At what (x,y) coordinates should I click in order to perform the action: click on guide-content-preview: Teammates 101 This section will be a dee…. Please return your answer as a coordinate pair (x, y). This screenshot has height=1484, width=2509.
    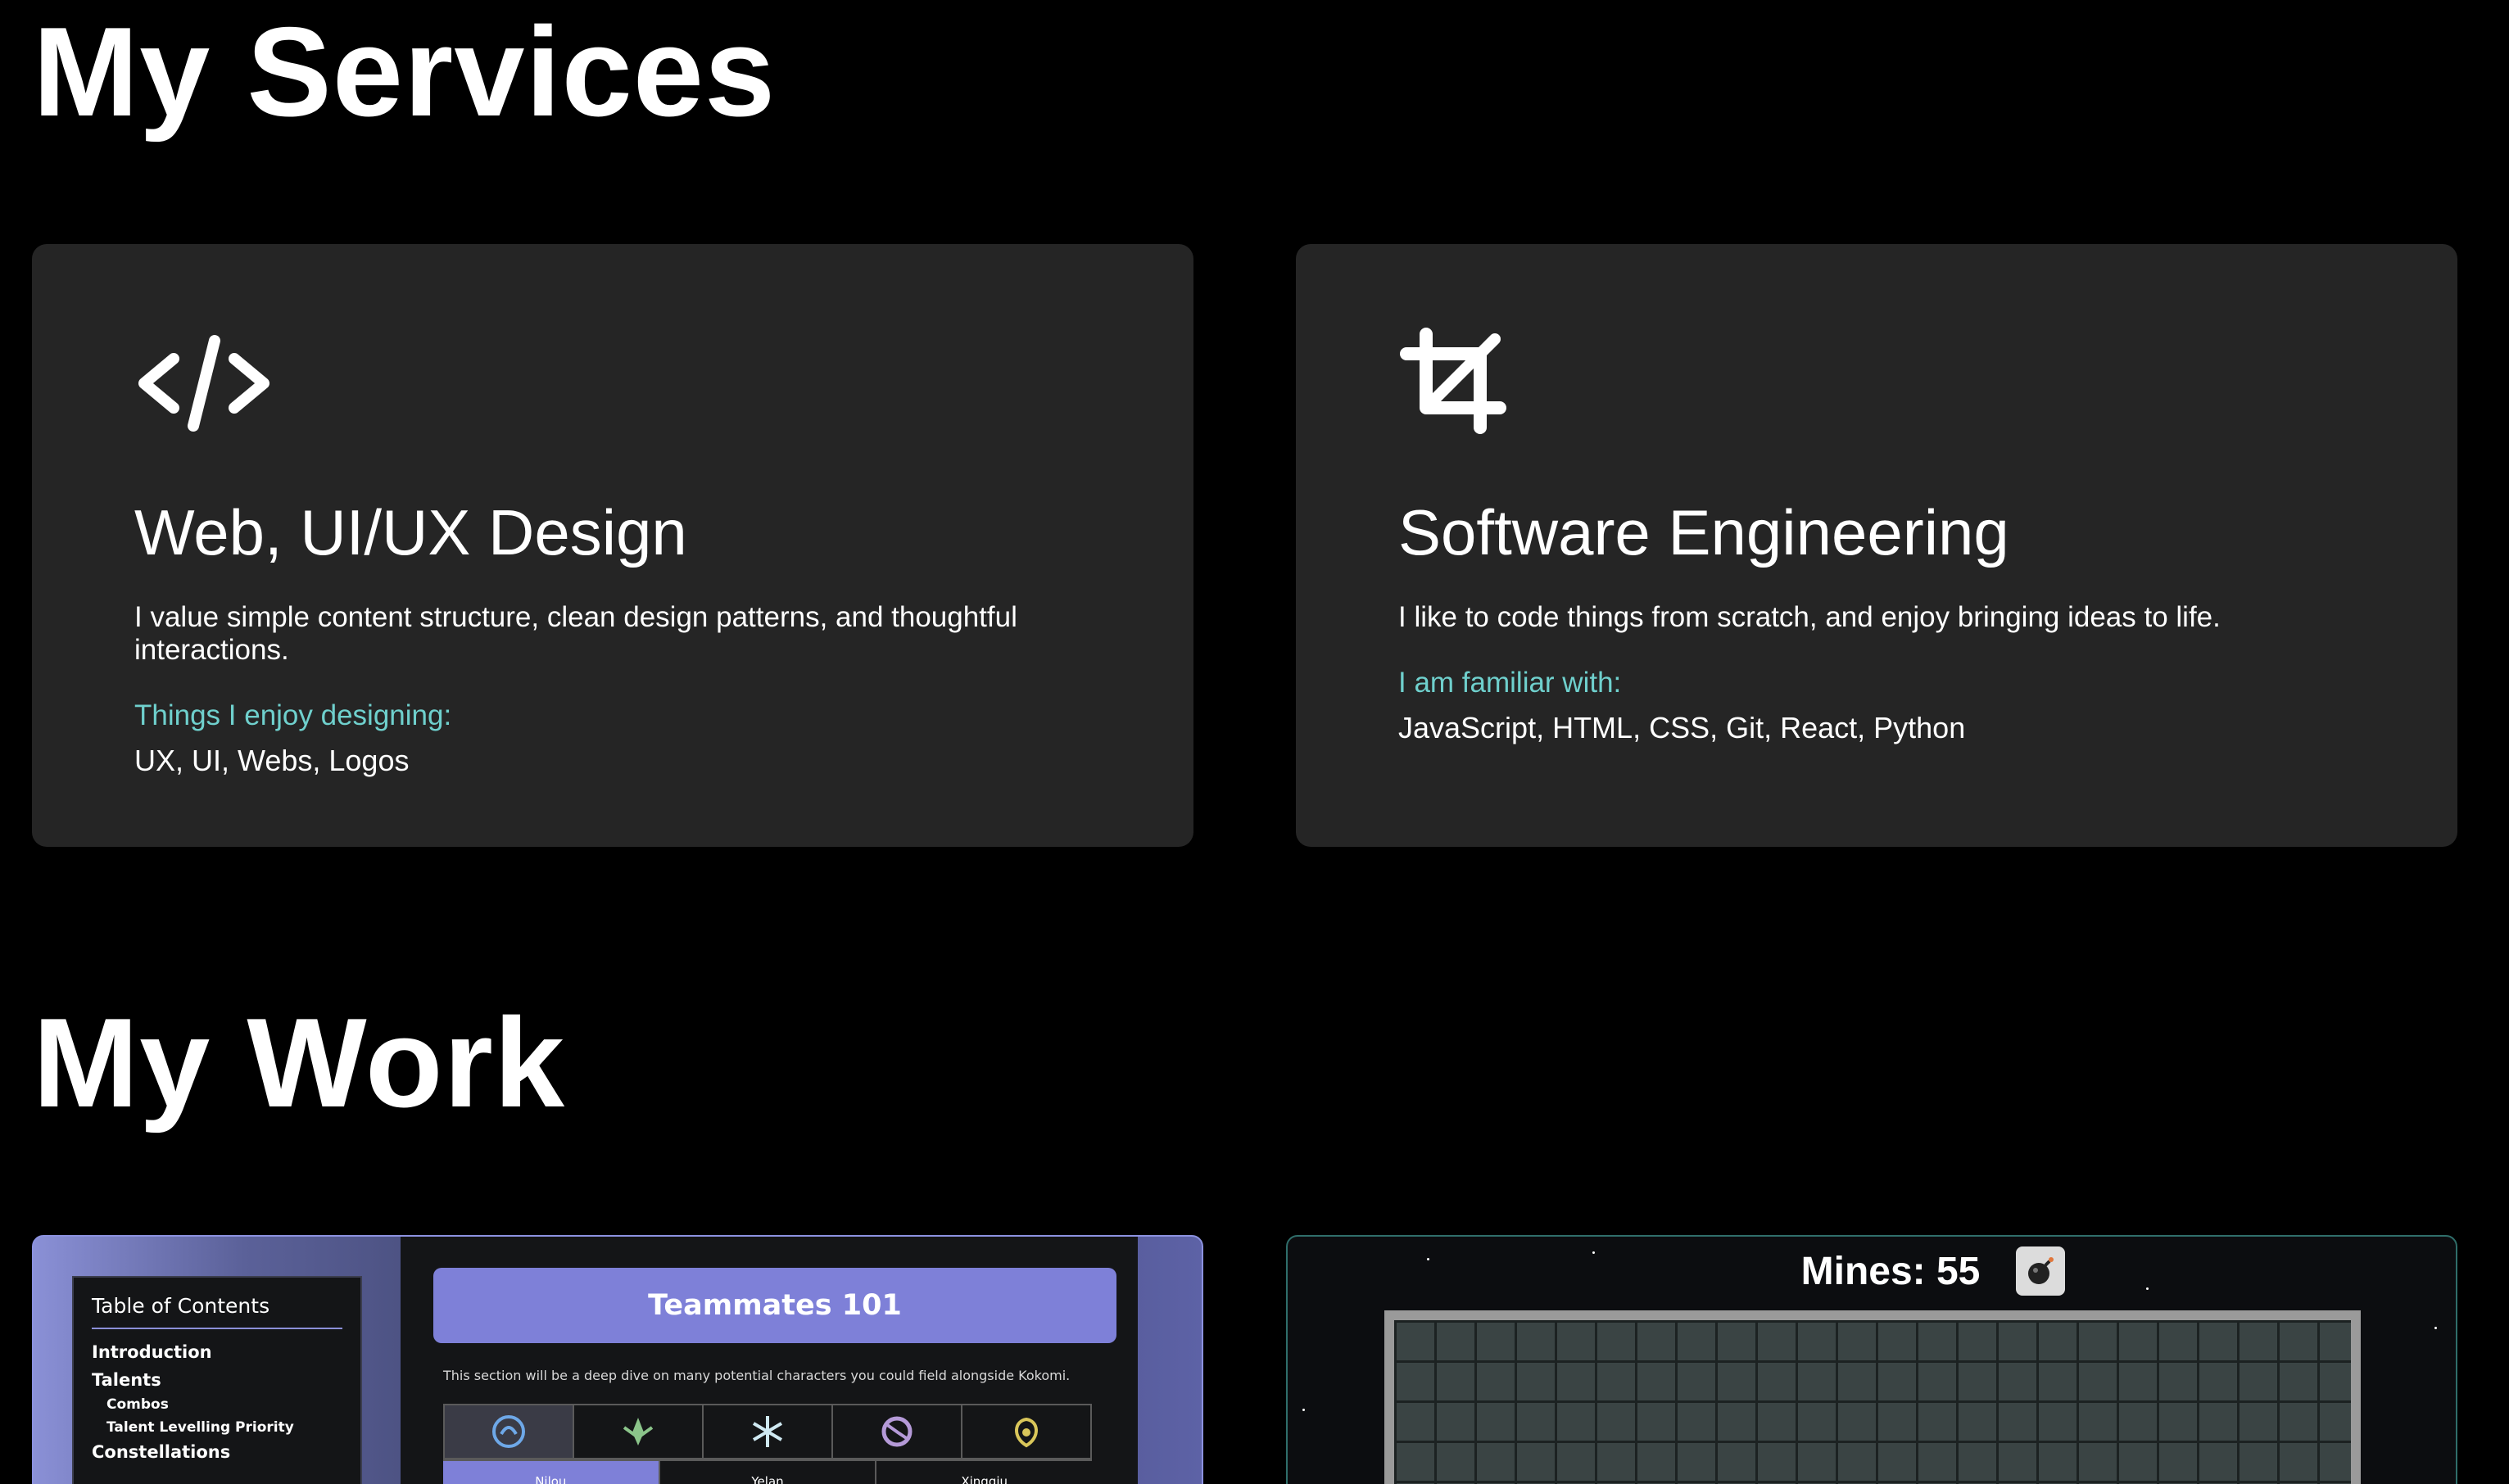
    Looking at the image, I should click on (769, 1360).